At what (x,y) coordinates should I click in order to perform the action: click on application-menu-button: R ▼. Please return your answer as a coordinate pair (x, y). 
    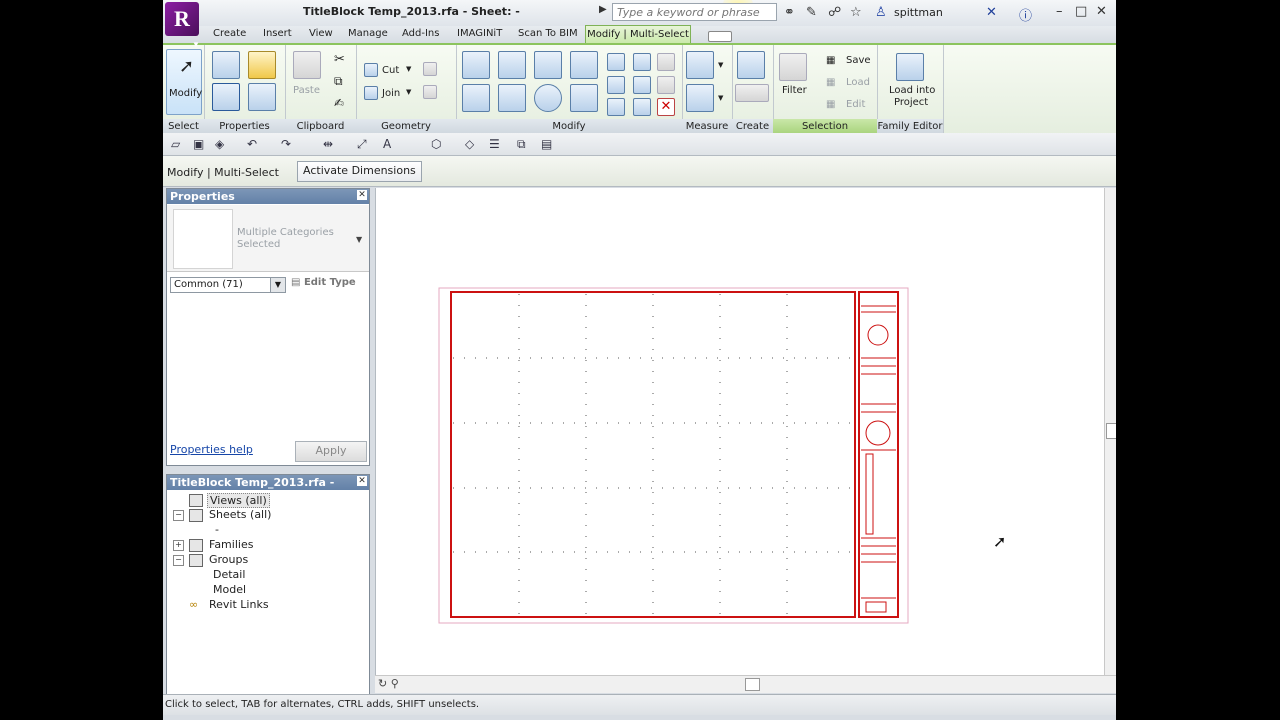
    Looking at the image, I should click on (182, 25).